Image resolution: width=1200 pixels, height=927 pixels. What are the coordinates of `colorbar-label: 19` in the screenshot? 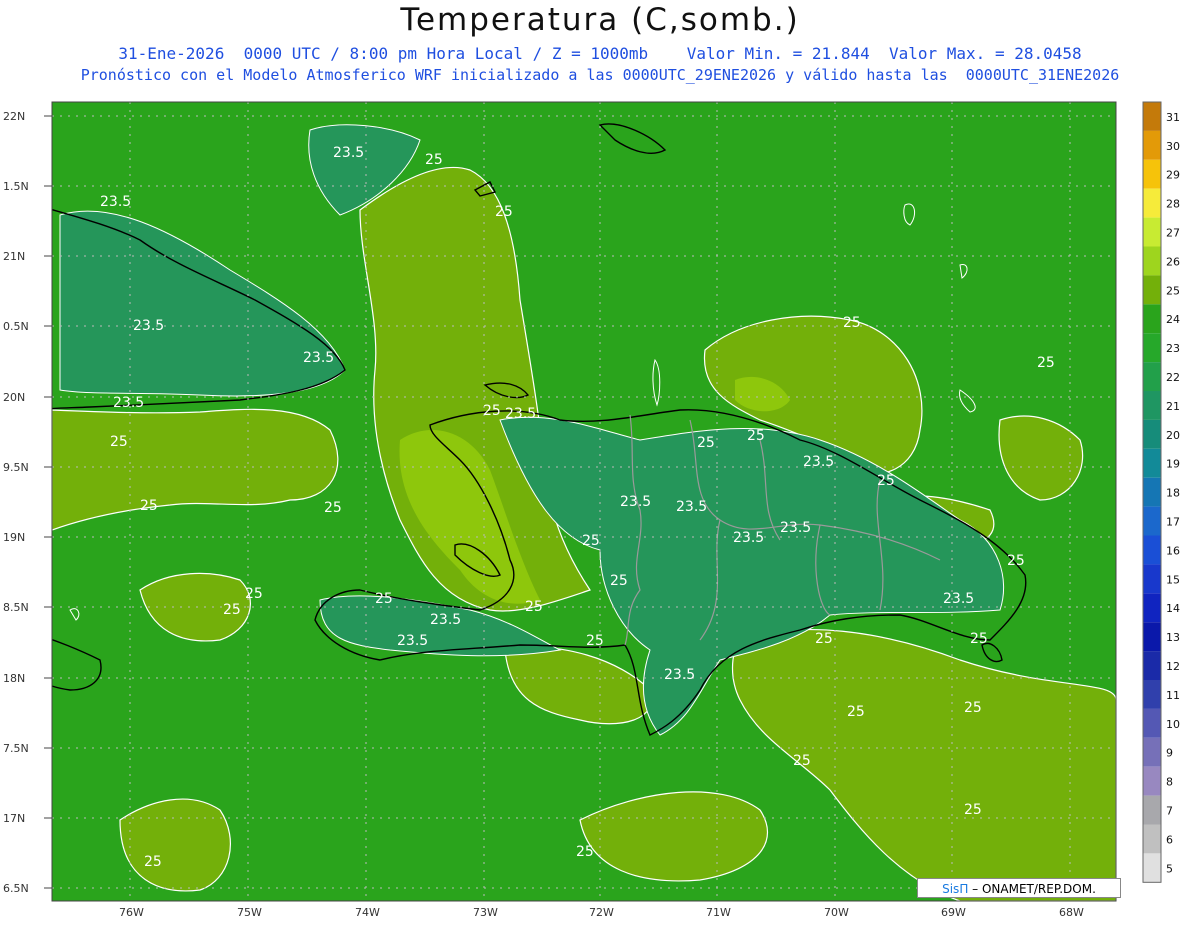 It's located at (1173, 464).